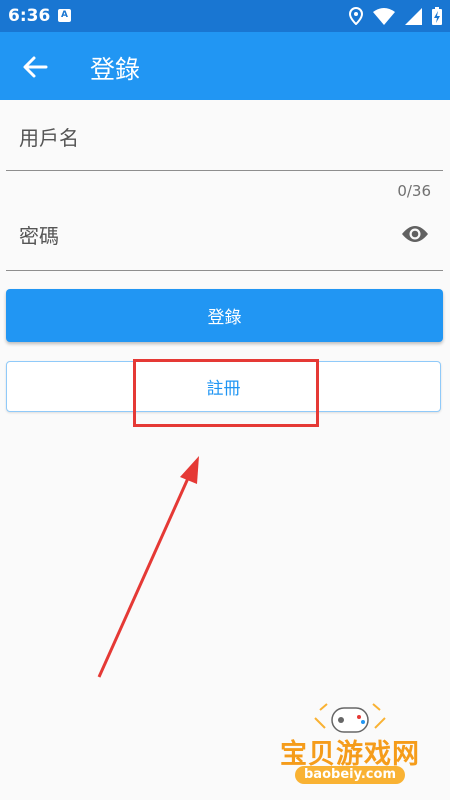 The image size is (450, 800). What do you see at coordinates (225, 66) in the screenshot?
I see `app-bar: 登錄` at bounding box center [225, 66].